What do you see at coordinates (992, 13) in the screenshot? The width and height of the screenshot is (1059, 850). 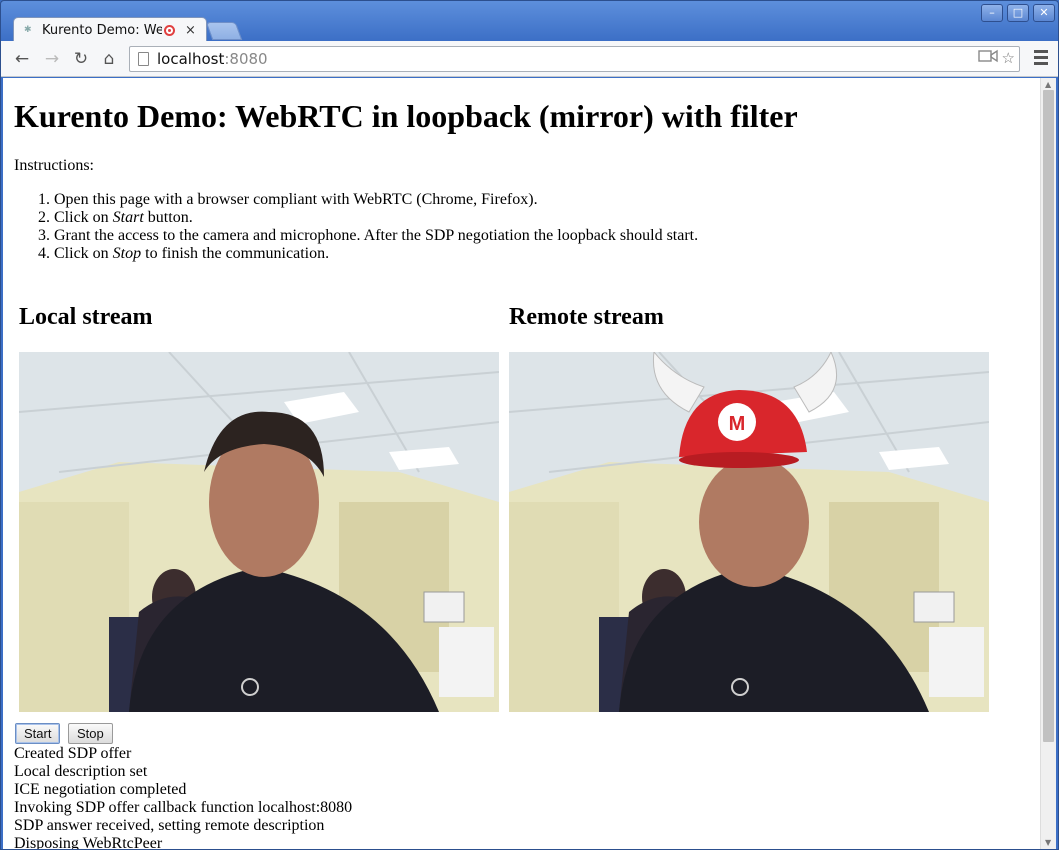 I see `minimize-icon: –` at bounding box center [992, 13].